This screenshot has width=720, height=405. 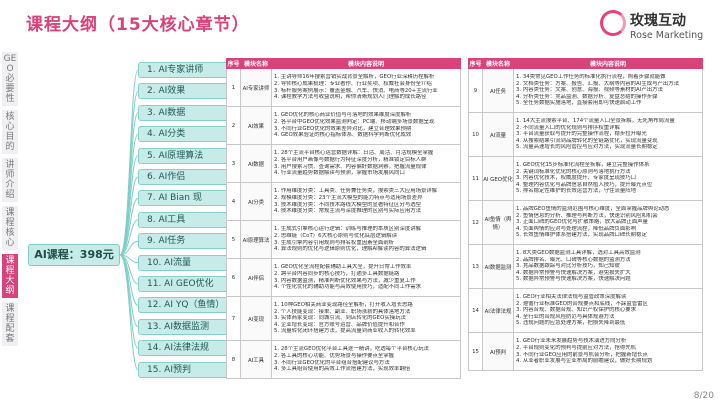 I want to click on description-line: 3. 不同行业GEO优化的效果差异对比，建立合理效果预期, so click(x=343, y=128).